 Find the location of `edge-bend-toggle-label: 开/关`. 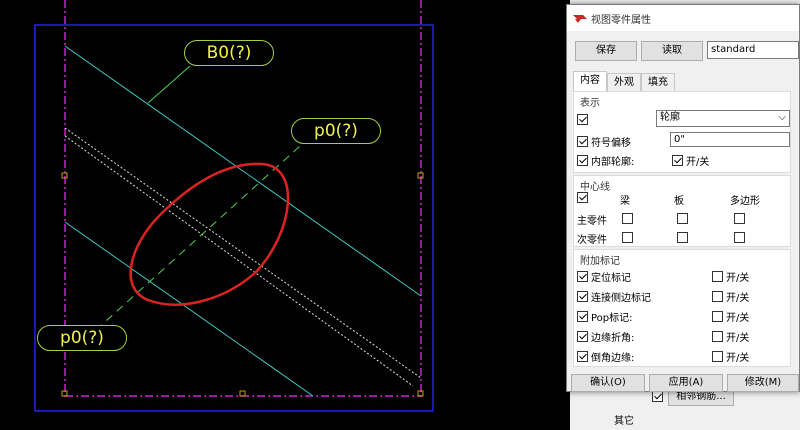

edge-bend-toggle-label: 开/关 is located at coordinates (738, 338).